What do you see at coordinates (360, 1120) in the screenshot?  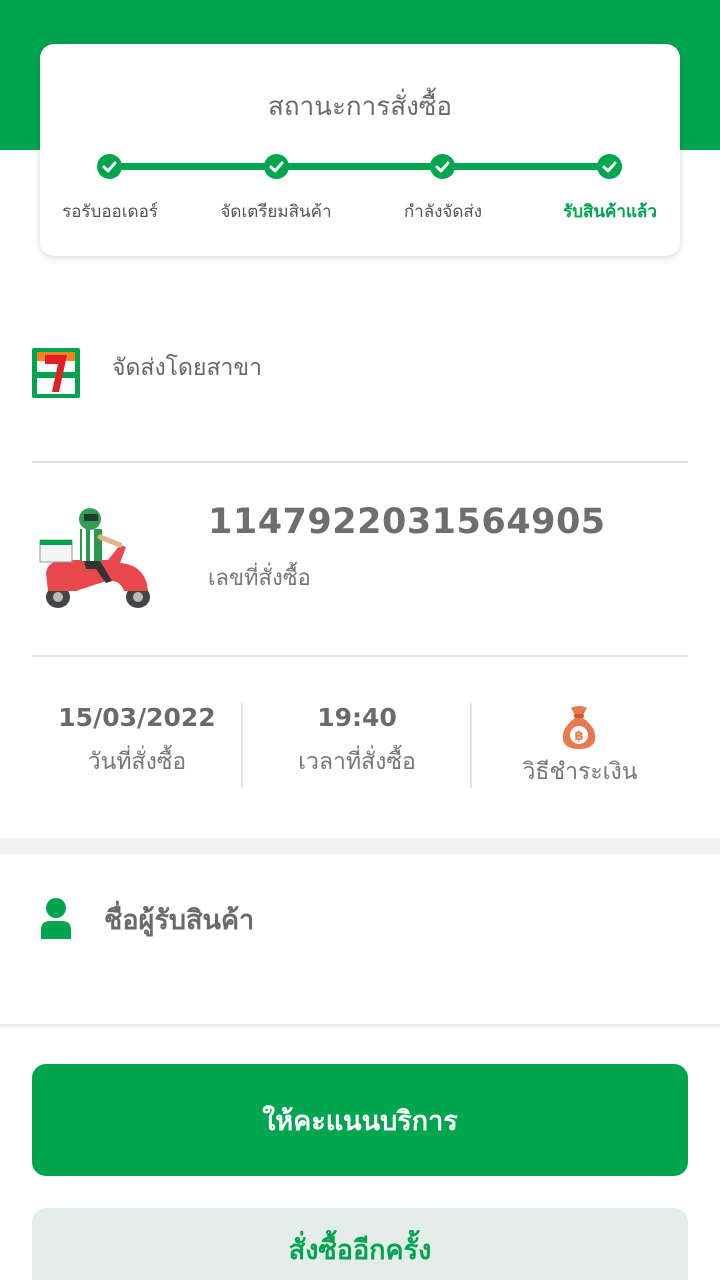 I see `rate-service-button: ให้คะแนนบริการ` at bounding box center [360, 1120].